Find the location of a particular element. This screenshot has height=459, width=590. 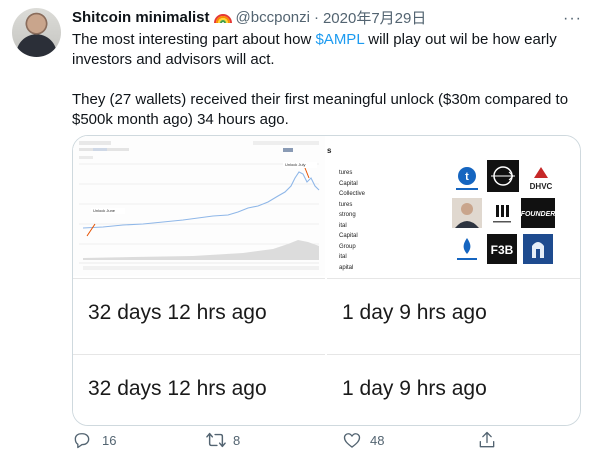

fbg-logo: F3B is located at coordinates (502, 249).